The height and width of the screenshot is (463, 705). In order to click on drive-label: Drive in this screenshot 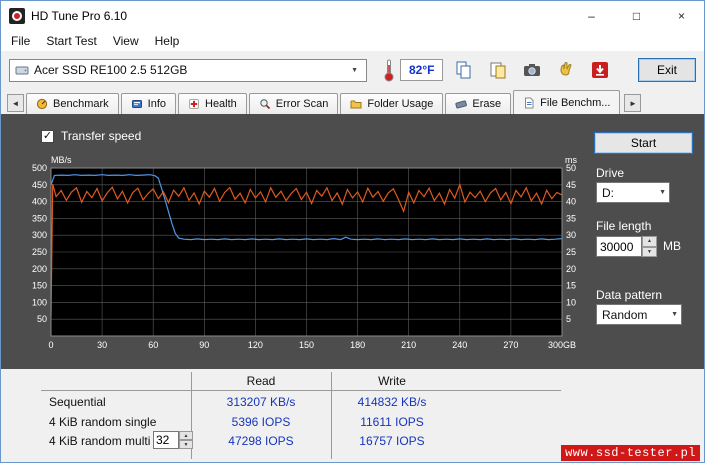, I will do `click(610, 173)`.